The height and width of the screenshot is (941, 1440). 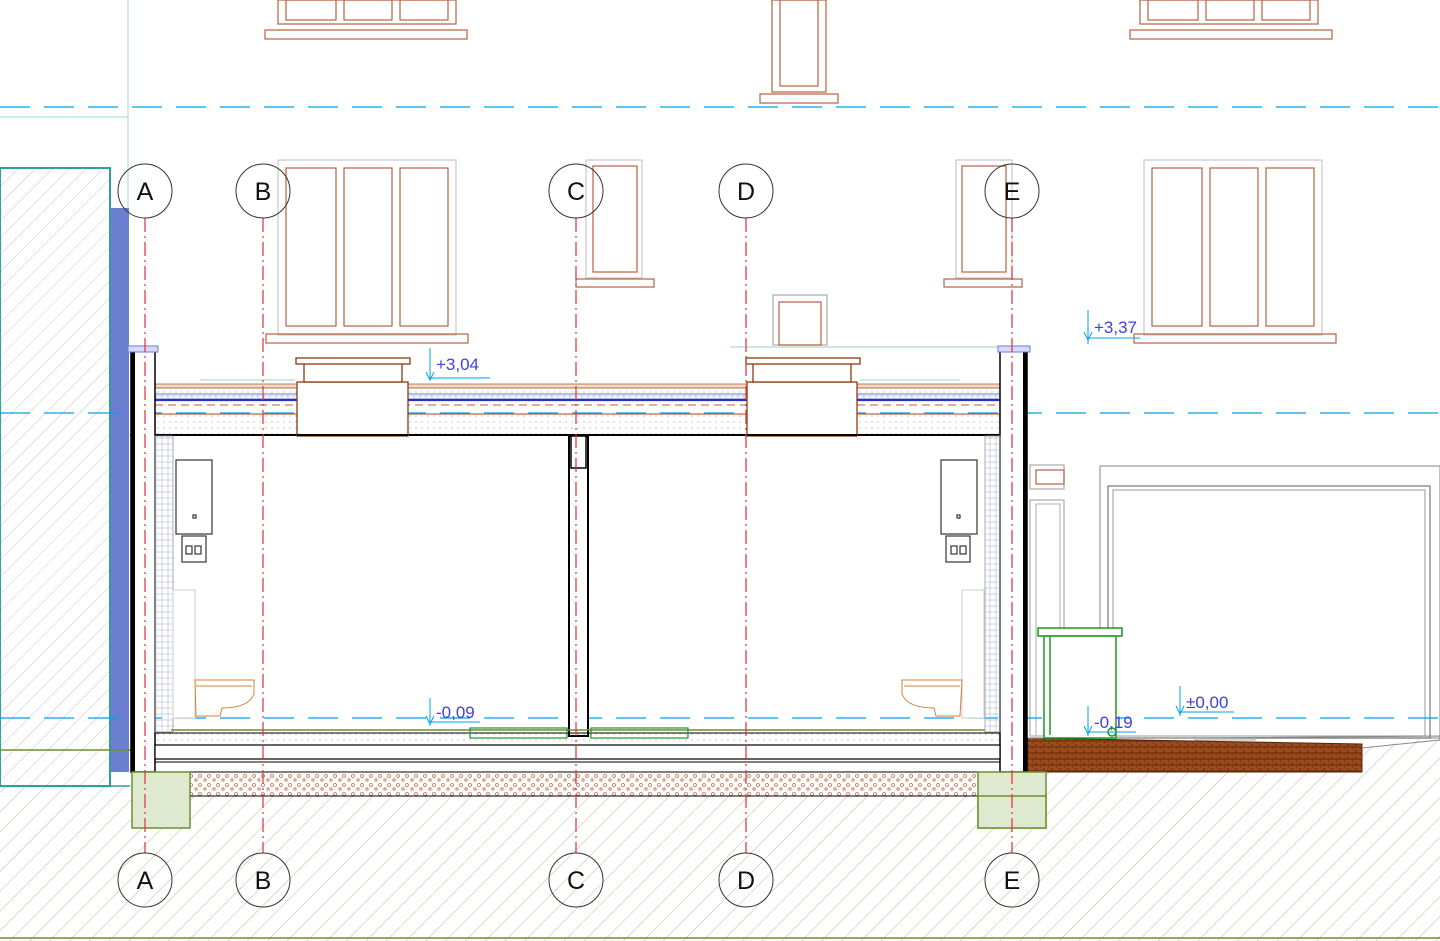 I want to click on level-marker-icon: +3,37, so click(x=1111, y=327).